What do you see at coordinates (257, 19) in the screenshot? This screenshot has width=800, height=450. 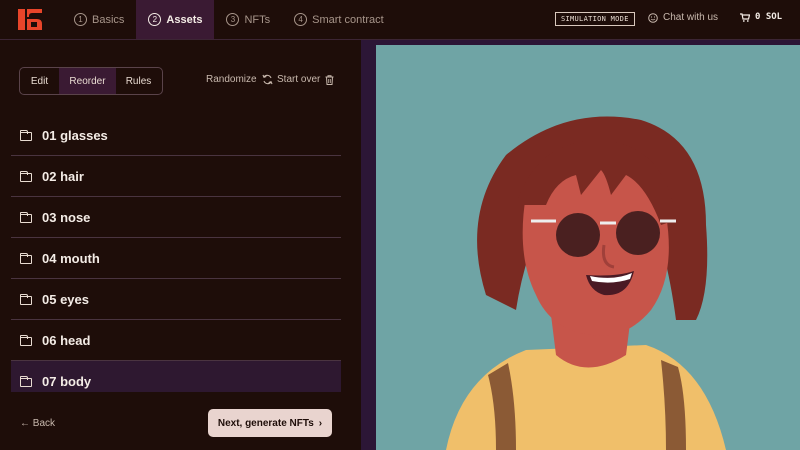 I see `step-label: NFTs` at bounding box center [257, 19].